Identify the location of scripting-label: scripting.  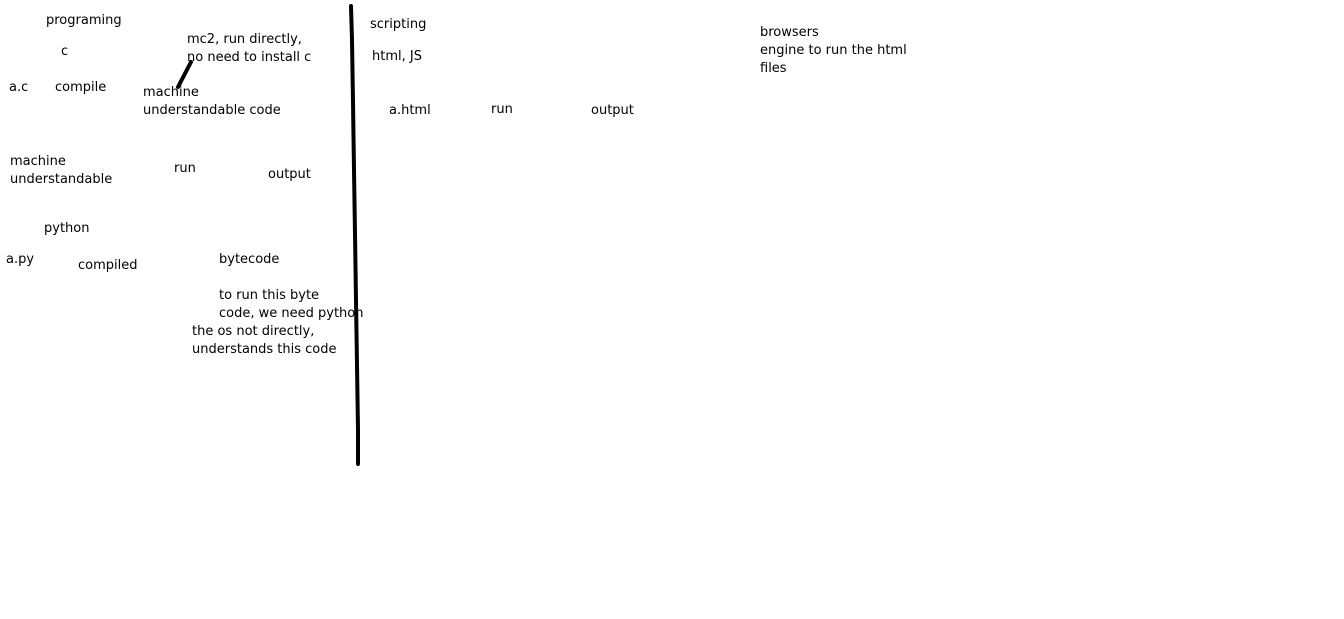
(398, 24).